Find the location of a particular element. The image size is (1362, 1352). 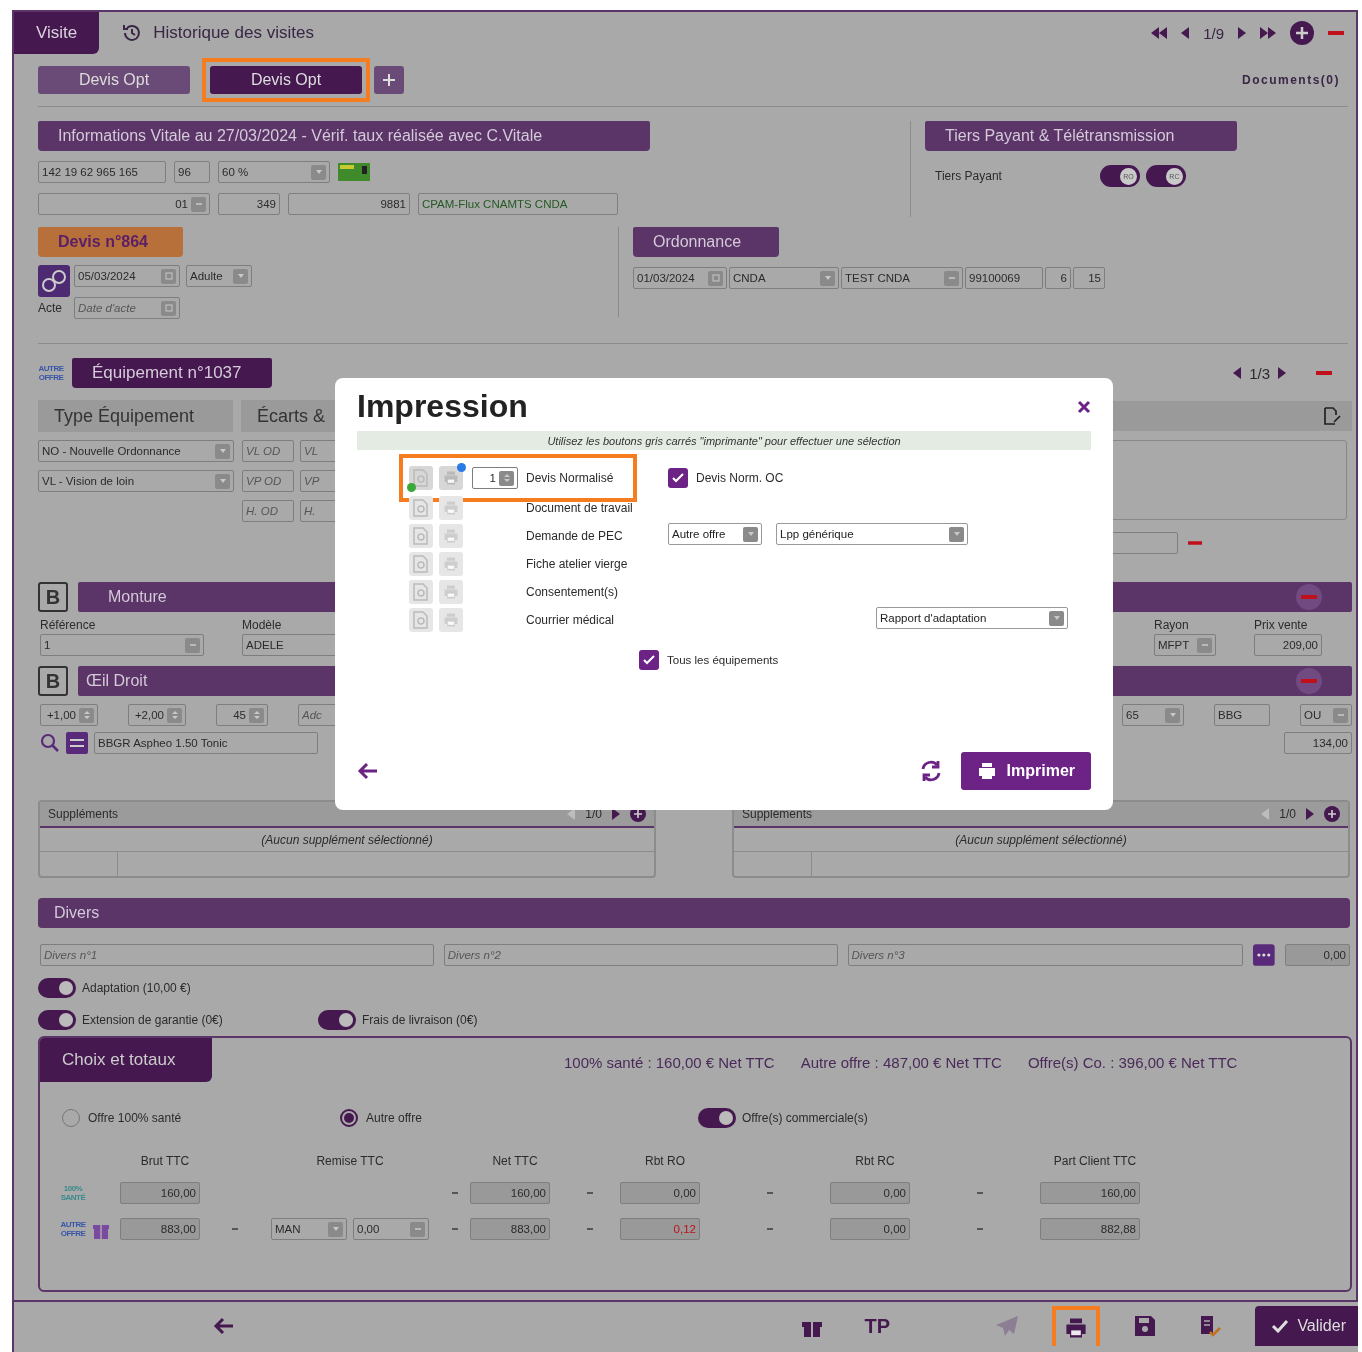

toggle-label: Offre(s) commerciale(s) is located at coordinates (805, 1118).